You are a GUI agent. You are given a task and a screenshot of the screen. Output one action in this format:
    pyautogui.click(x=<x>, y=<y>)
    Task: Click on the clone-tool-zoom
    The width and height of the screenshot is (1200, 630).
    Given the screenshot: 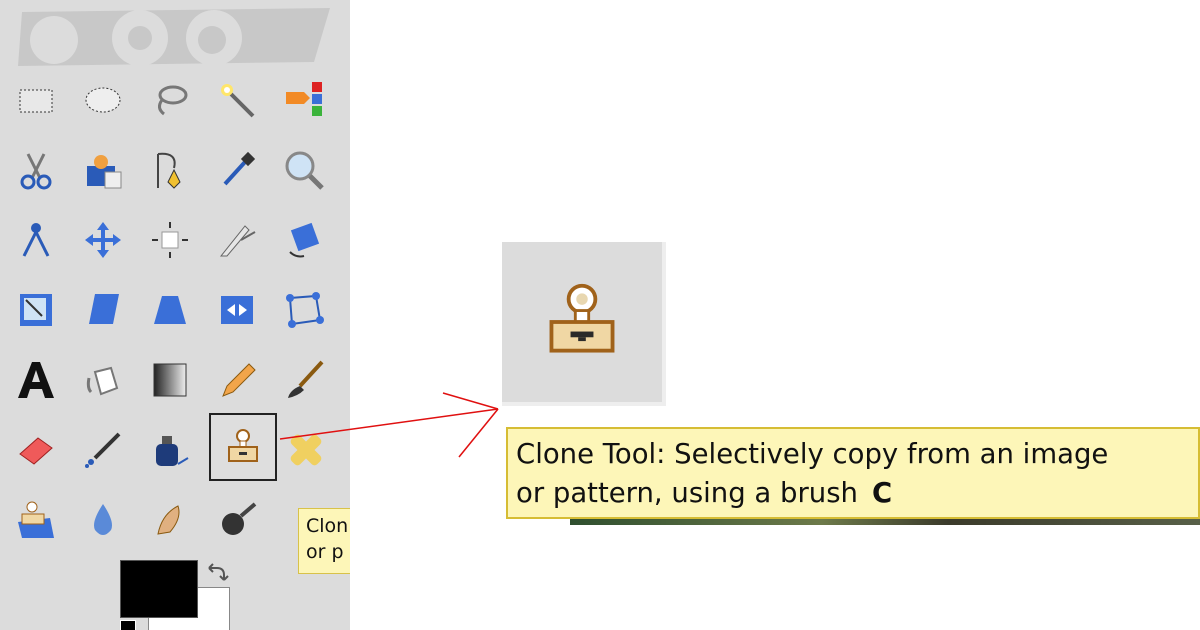 What is the action you would take?
    pyautogui.click(x=584, y=324)
    